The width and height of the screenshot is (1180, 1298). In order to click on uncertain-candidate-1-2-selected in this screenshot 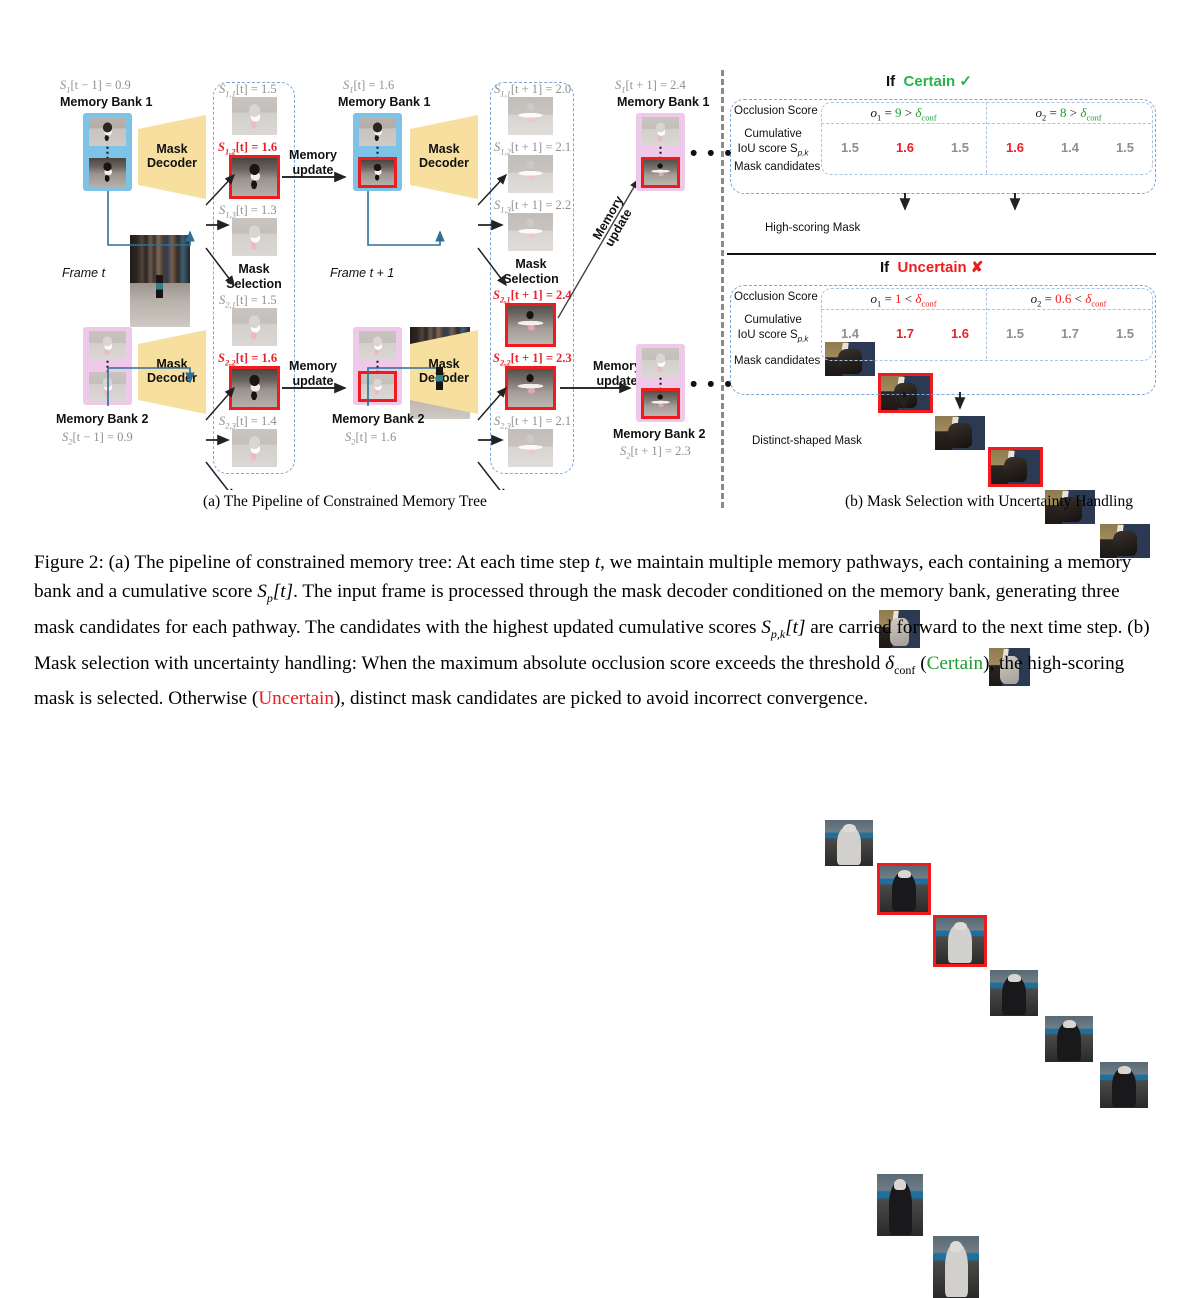, I will do `click(904, 889)`.